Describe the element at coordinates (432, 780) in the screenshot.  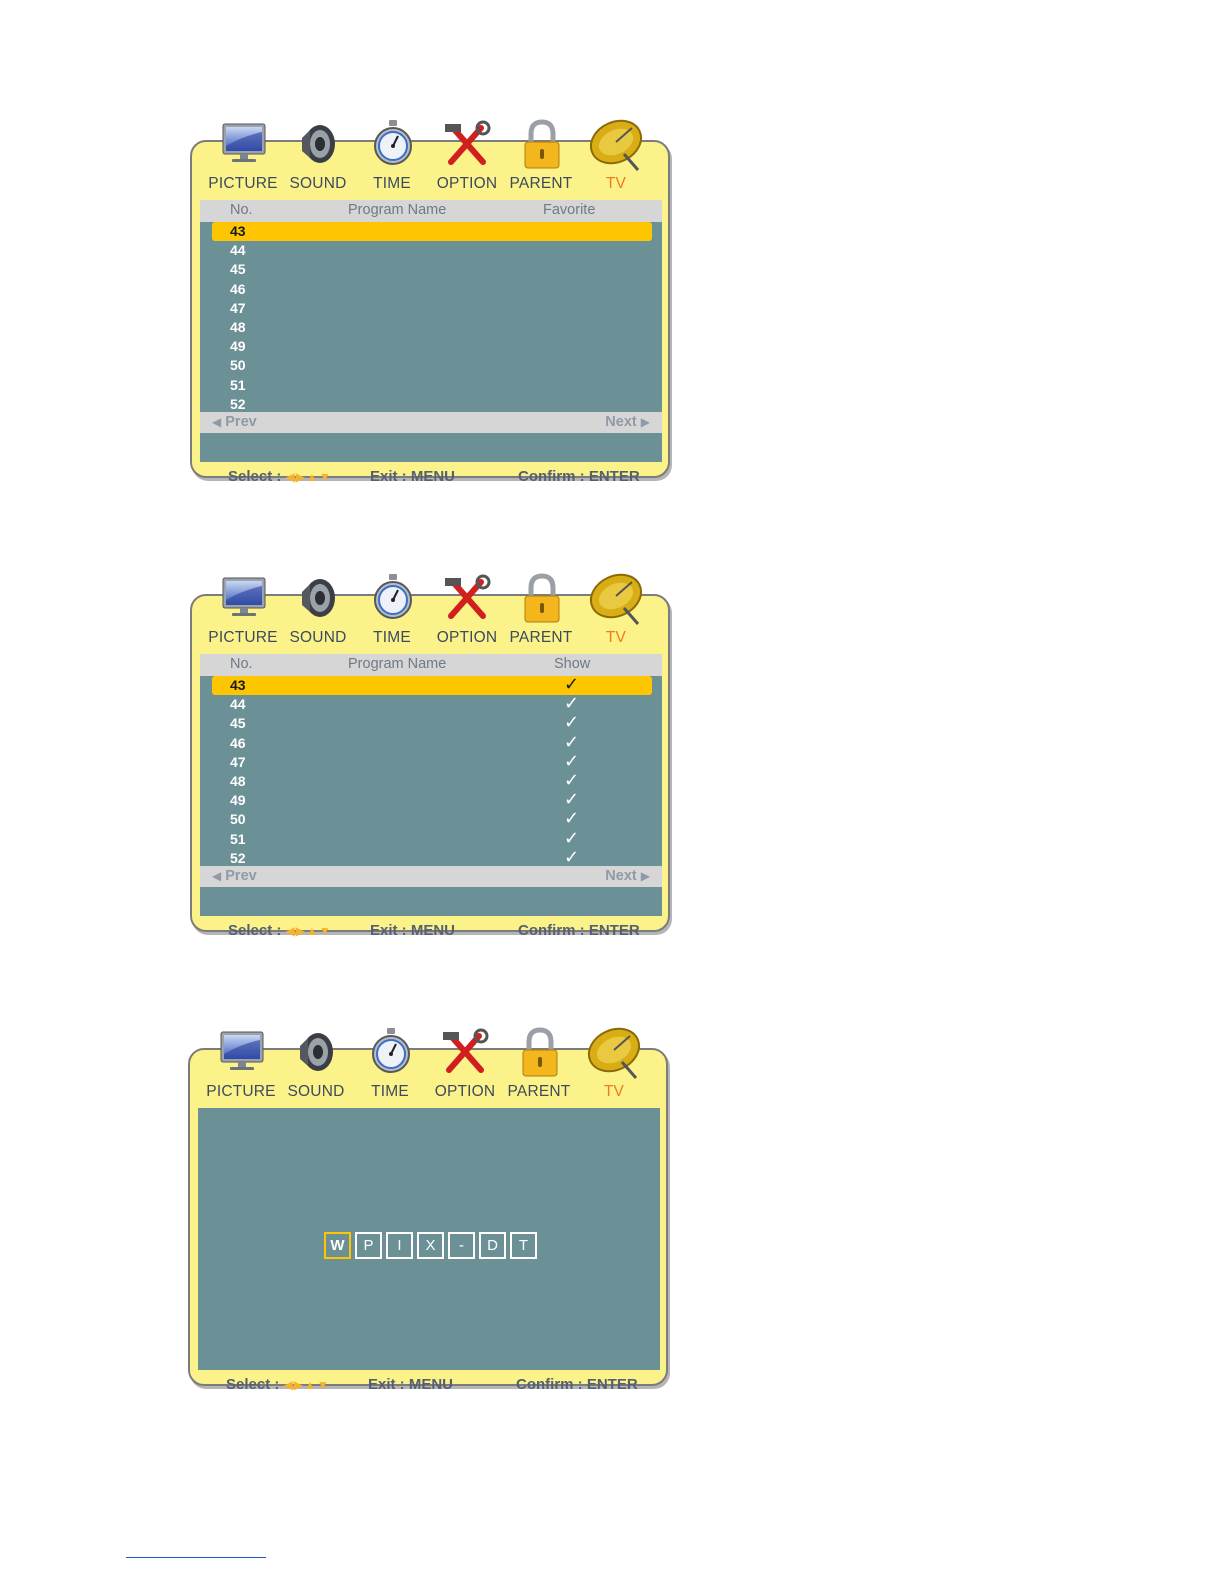
I see `program-row: 48 ✓` at that location.